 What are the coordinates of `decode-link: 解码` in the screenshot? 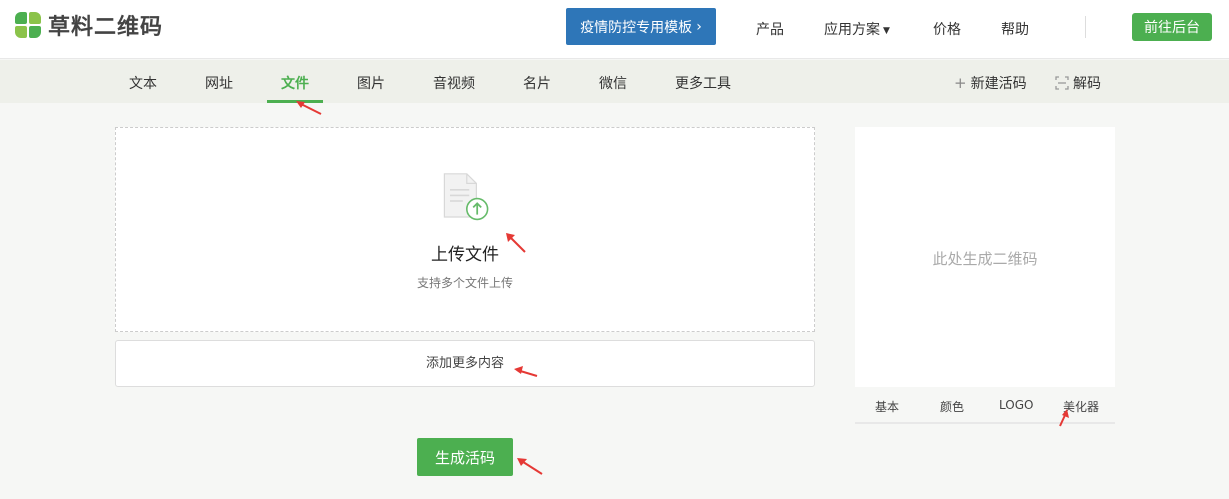 It's located at (1078, 83).